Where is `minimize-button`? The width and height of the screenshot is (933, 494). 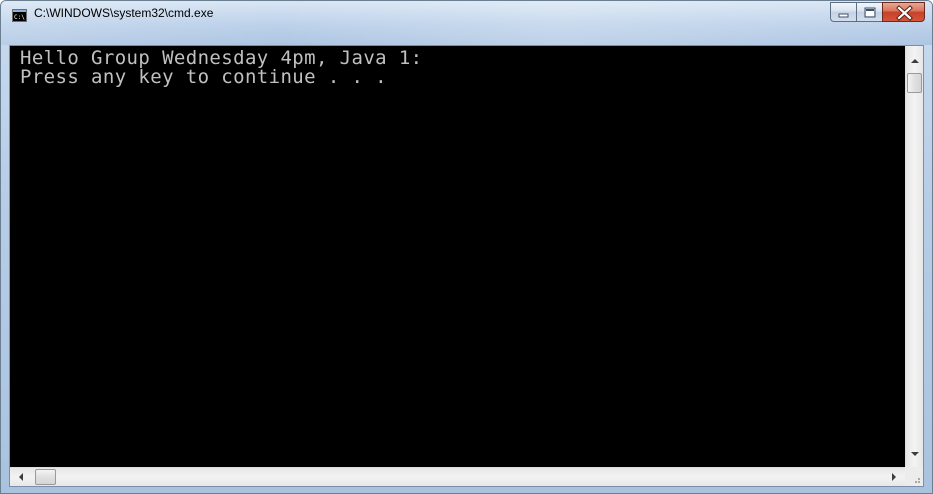
minimize-button is located at coordinates (843, 12).